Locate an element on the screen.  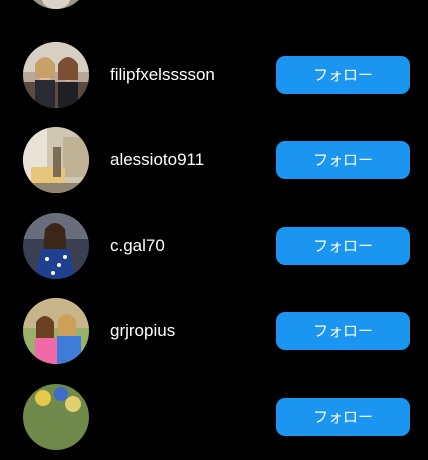
username: grjropius is located at coordinates (142, 331).